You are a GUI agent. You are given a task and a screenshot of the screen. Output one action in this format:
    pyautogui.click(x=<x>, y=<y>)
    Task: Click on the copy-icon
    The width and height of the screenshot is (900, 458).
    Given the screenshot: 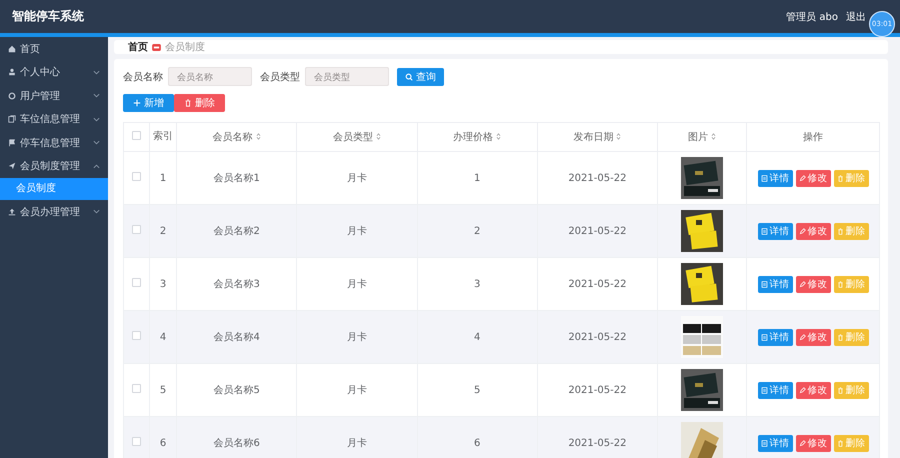 What is the action you would take?
    pyautogui.click(x=12, y=119)
    